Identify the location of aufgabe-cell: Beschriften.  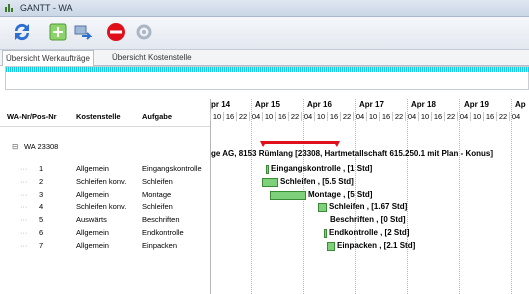
(161, 219).